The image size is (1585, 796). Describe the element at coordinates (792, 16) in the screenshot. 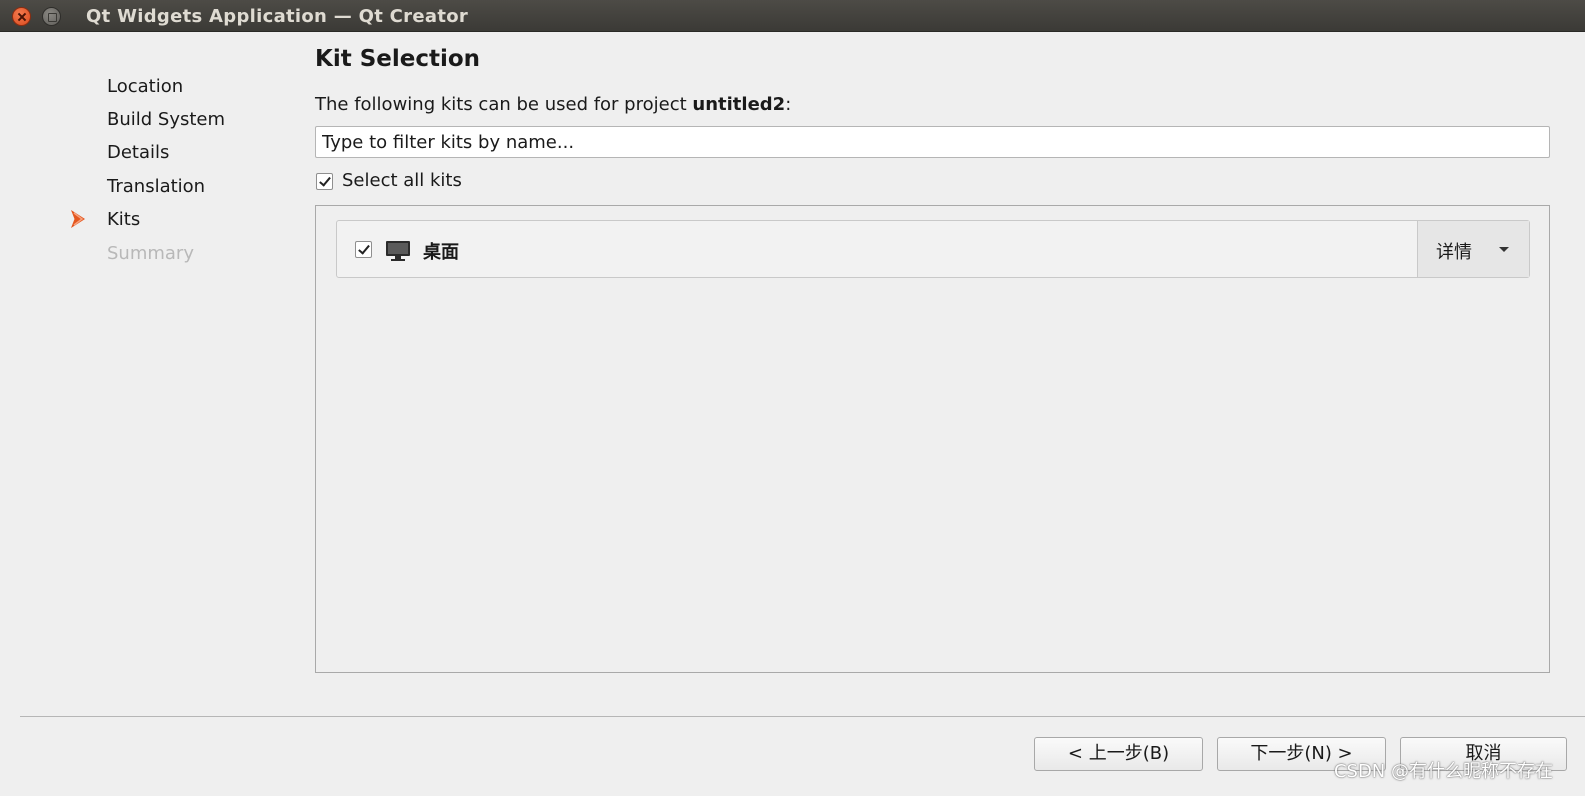

I see `title-bar: Qt Widgets Application — Qt Creator` at that location.